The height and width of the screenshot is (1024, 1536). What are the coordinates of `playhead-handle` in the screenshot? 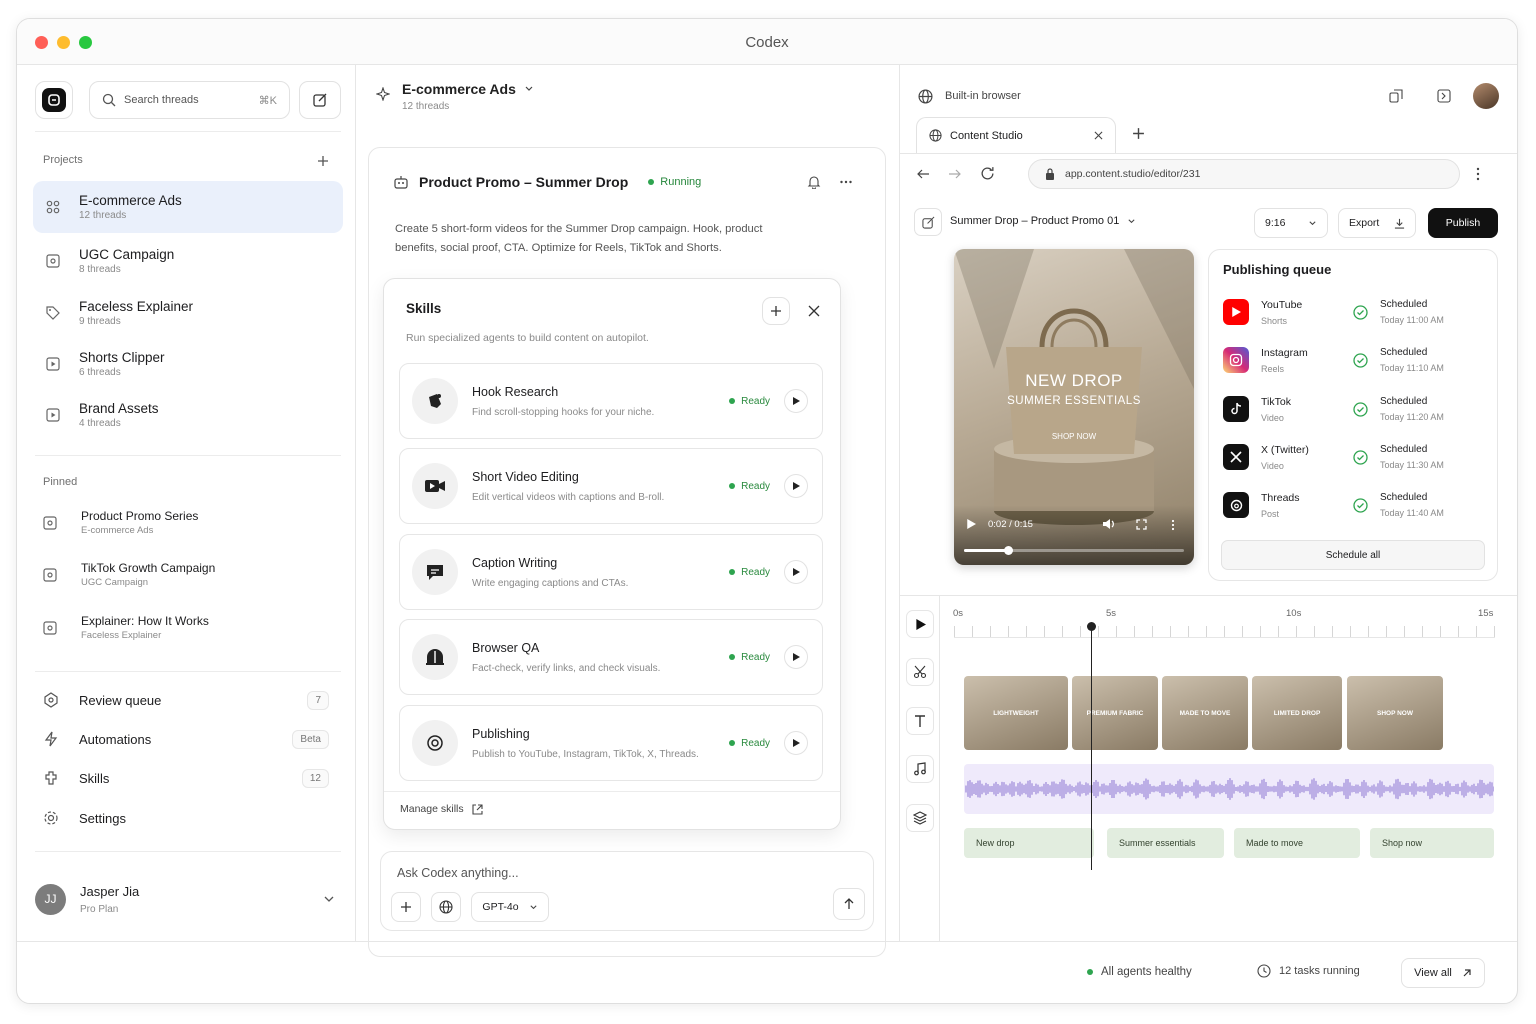 It's located at (1091, 626).